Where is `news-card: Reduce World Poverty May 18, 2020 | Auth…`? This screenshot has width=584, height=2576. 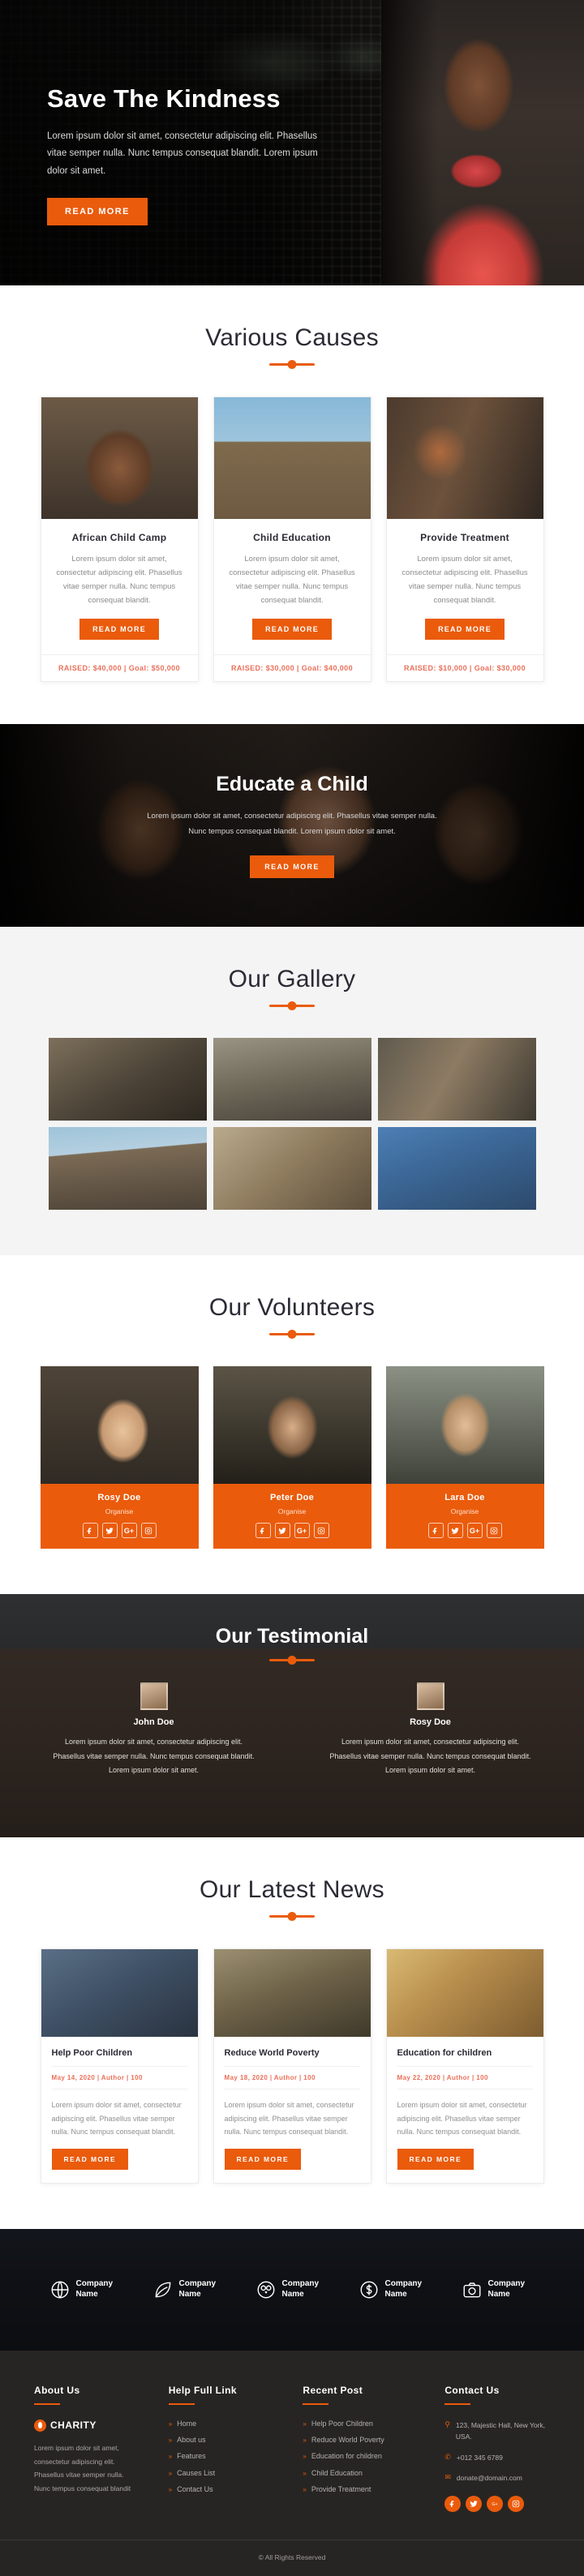 news-card: Reduce World Poverty May 18, 2020 | Auth… is located at coordinates (292, 2066).